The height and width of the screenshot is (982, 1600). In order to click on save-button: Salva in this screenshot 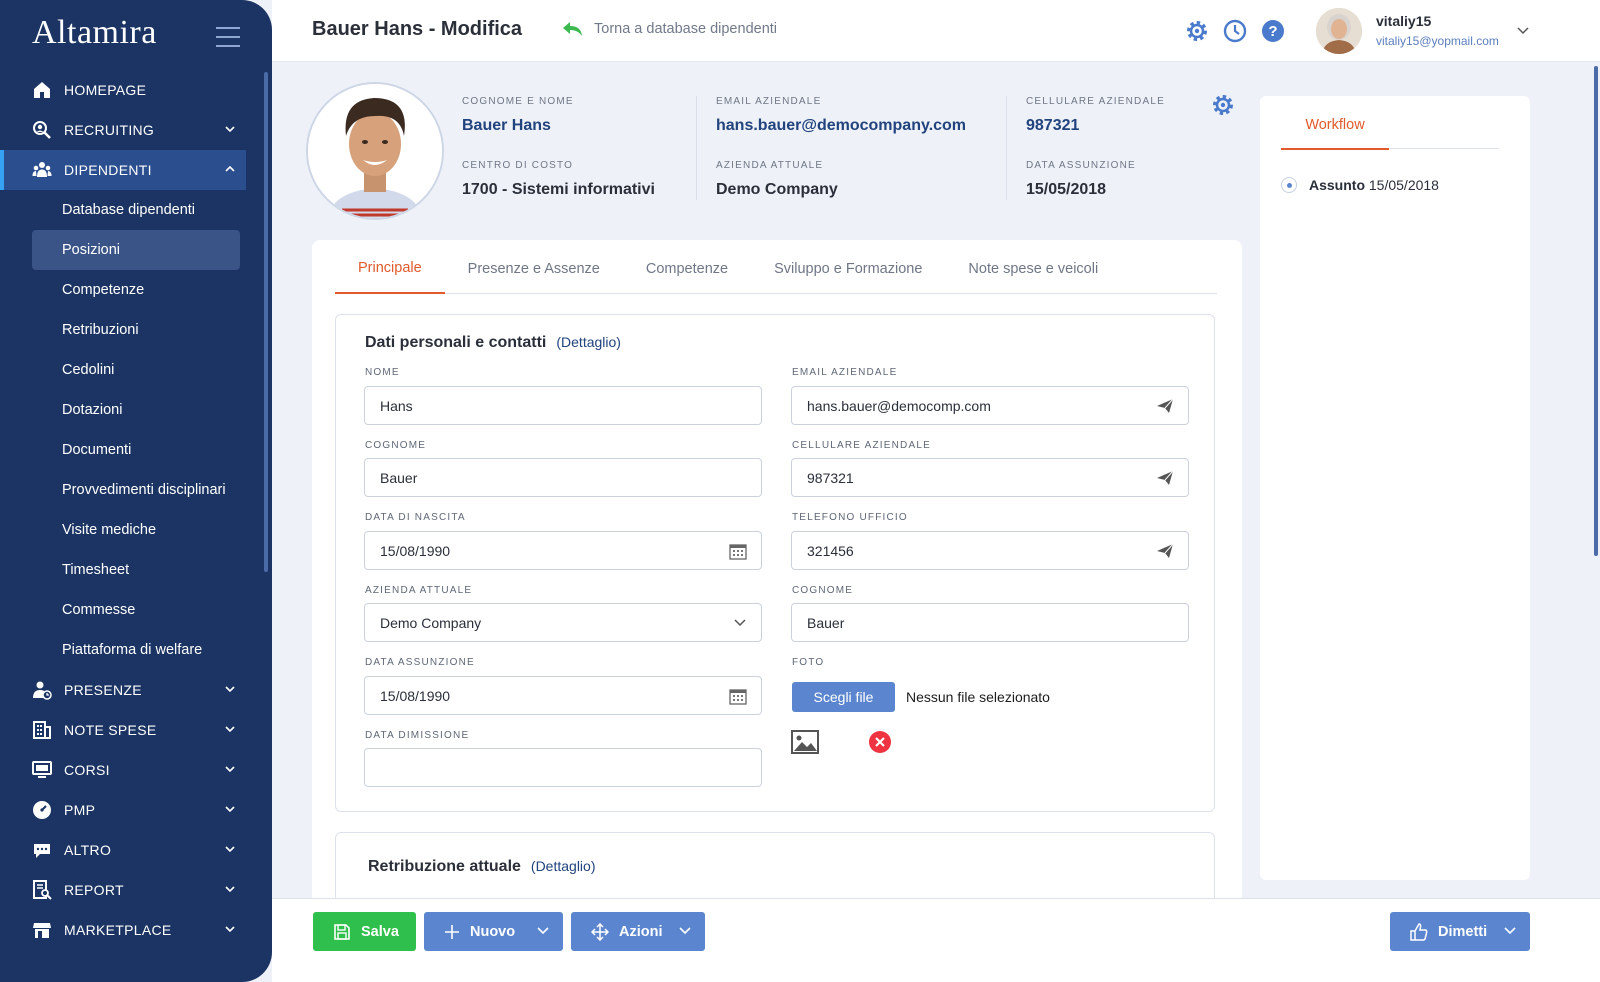, I will do `click(364, 931)`.